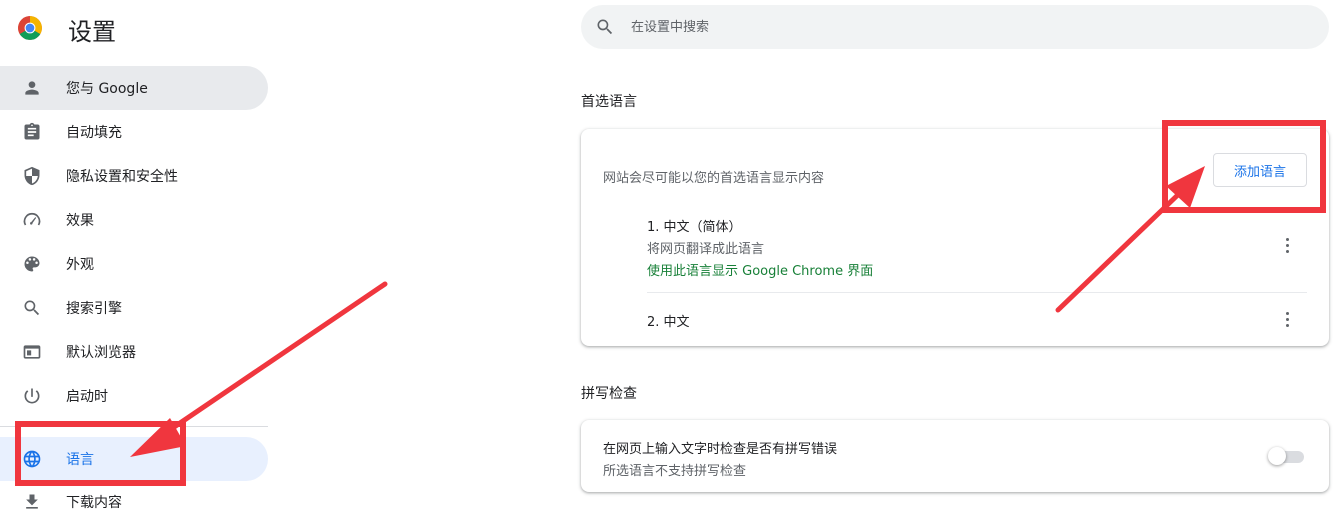 Image resolution: width=1343 pixels, height=520 pixels. What do you see at coordinates (32, 352) in the screenshot?
I see `browser-icon` at bounding box center [32, 352].